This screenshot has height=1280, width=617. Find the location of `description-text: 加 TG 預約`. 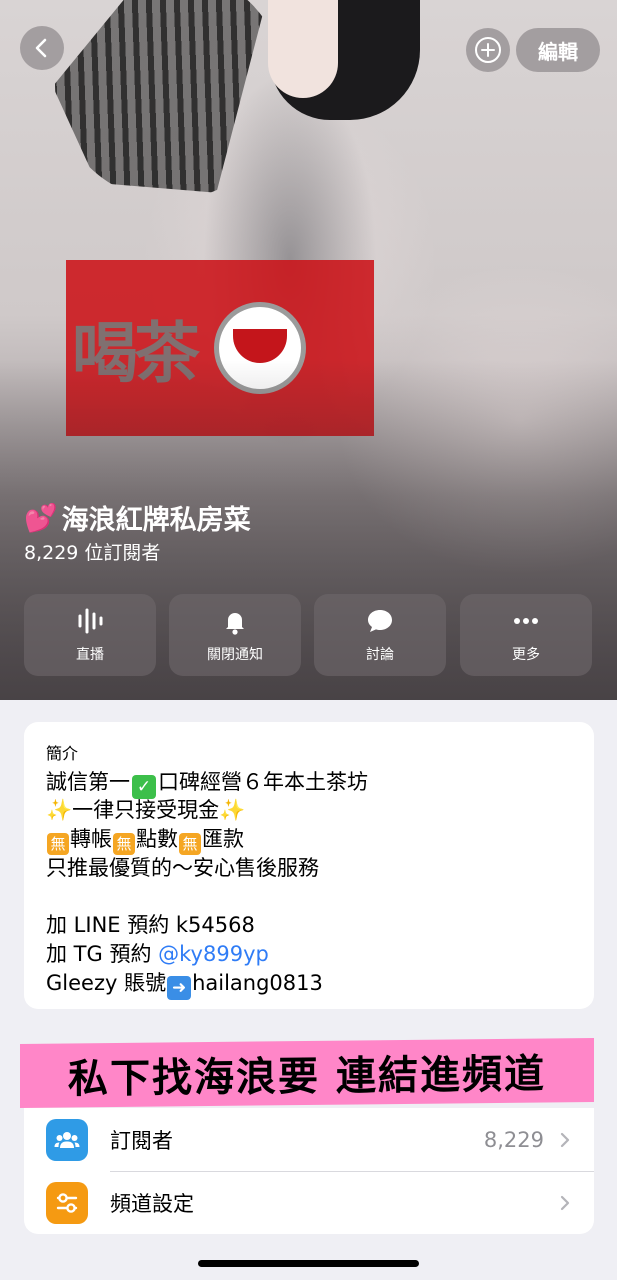

description-text: 加 TG 預約 is located at coordinates (102, 954).